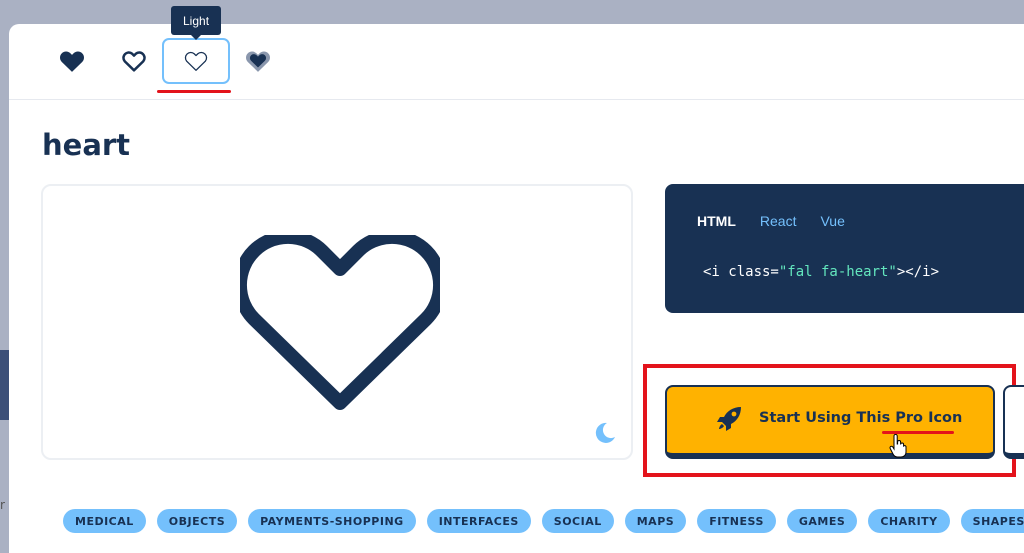  I want to click on icon-title: heart, so click(86, 145).